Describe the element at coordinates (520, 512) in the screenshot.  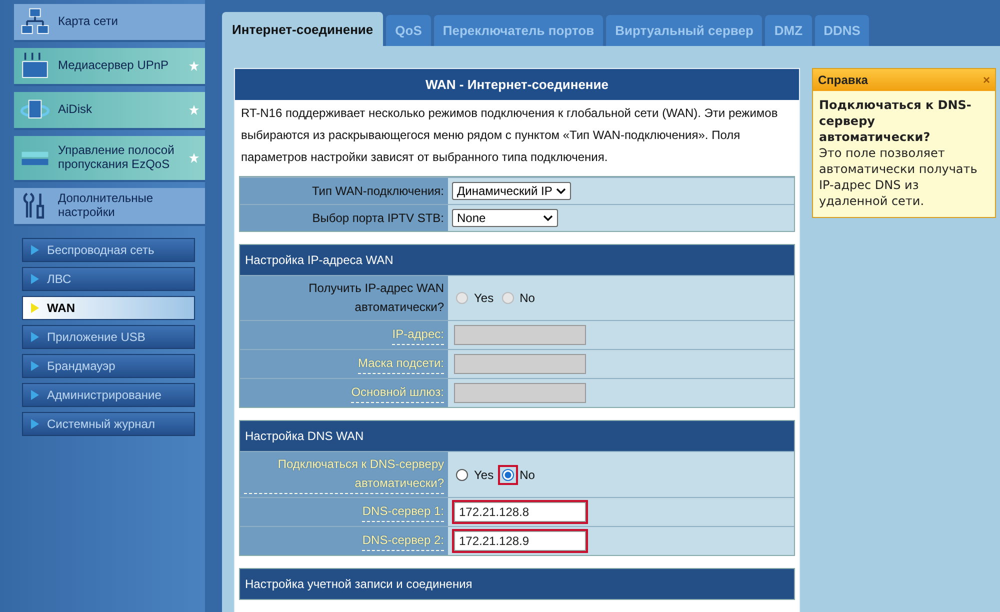
I see `input-field: 172.21.128.8` at that location.